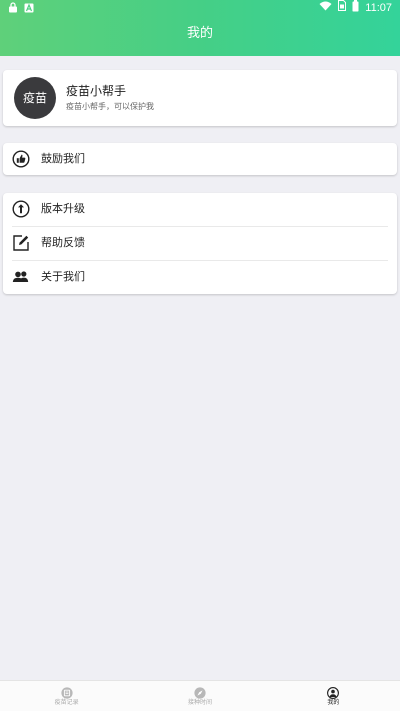 Image resolution: width=400 pixels, height=711 pixels. Describe the element at coordinates (342, 8) in the screenshot. I see `sim-card-icon` at that location.